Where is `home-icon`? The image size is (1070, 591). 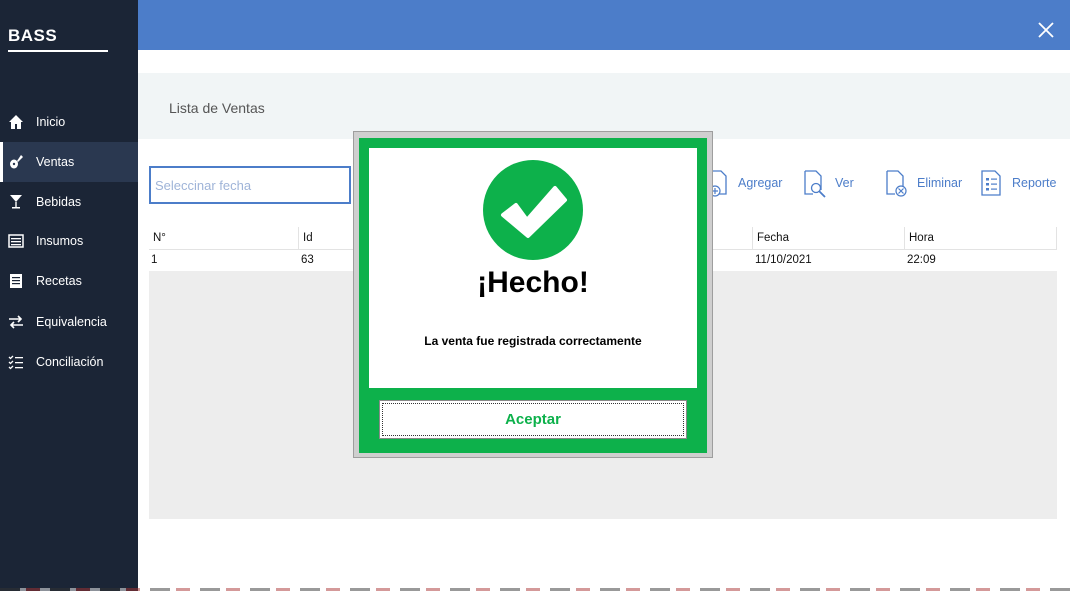
home-icon is located at coordinates (16, 122).